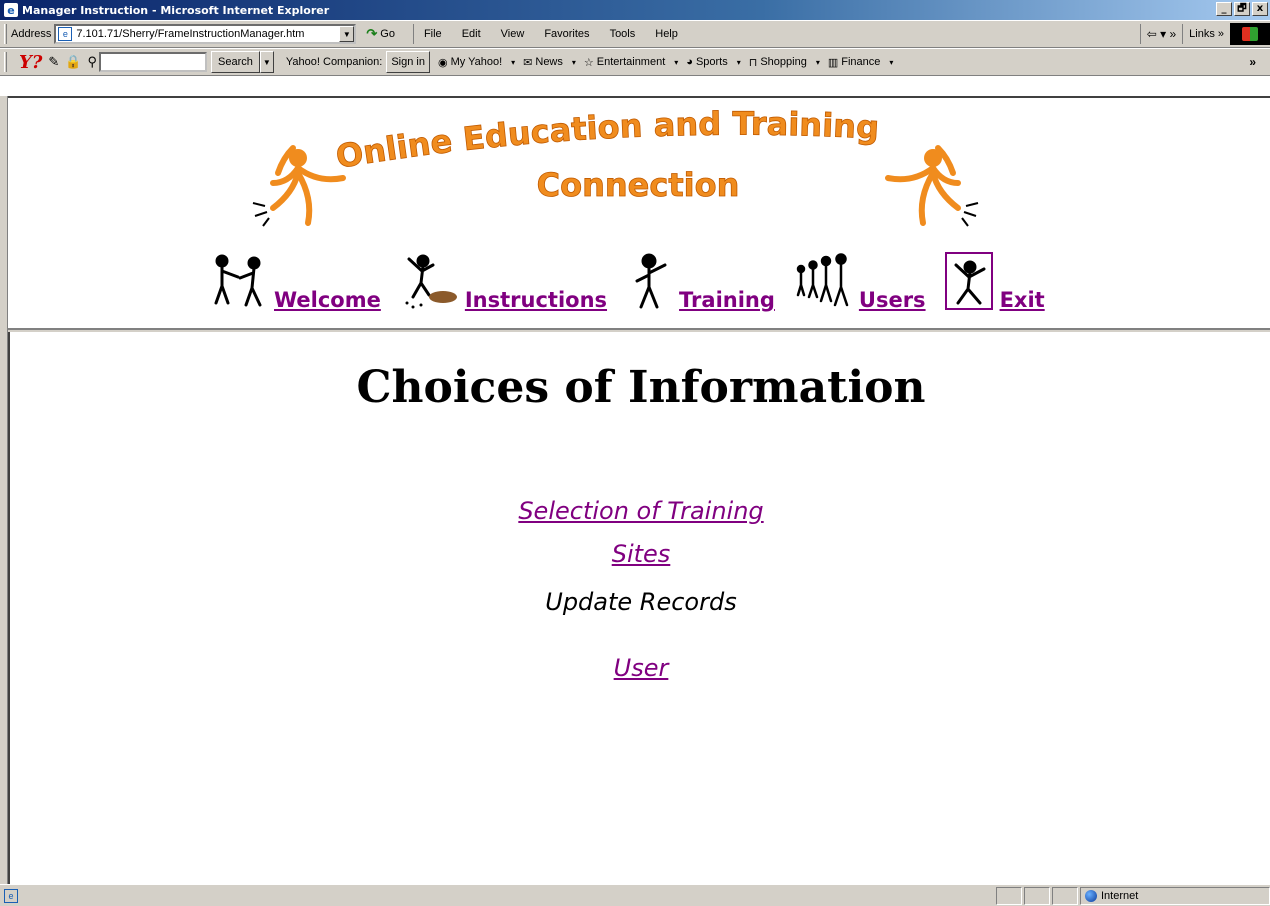 The width and height of the screenshot is (1270, 906). I want to click on news-link: ✉ News ▾, so click(549, 62).